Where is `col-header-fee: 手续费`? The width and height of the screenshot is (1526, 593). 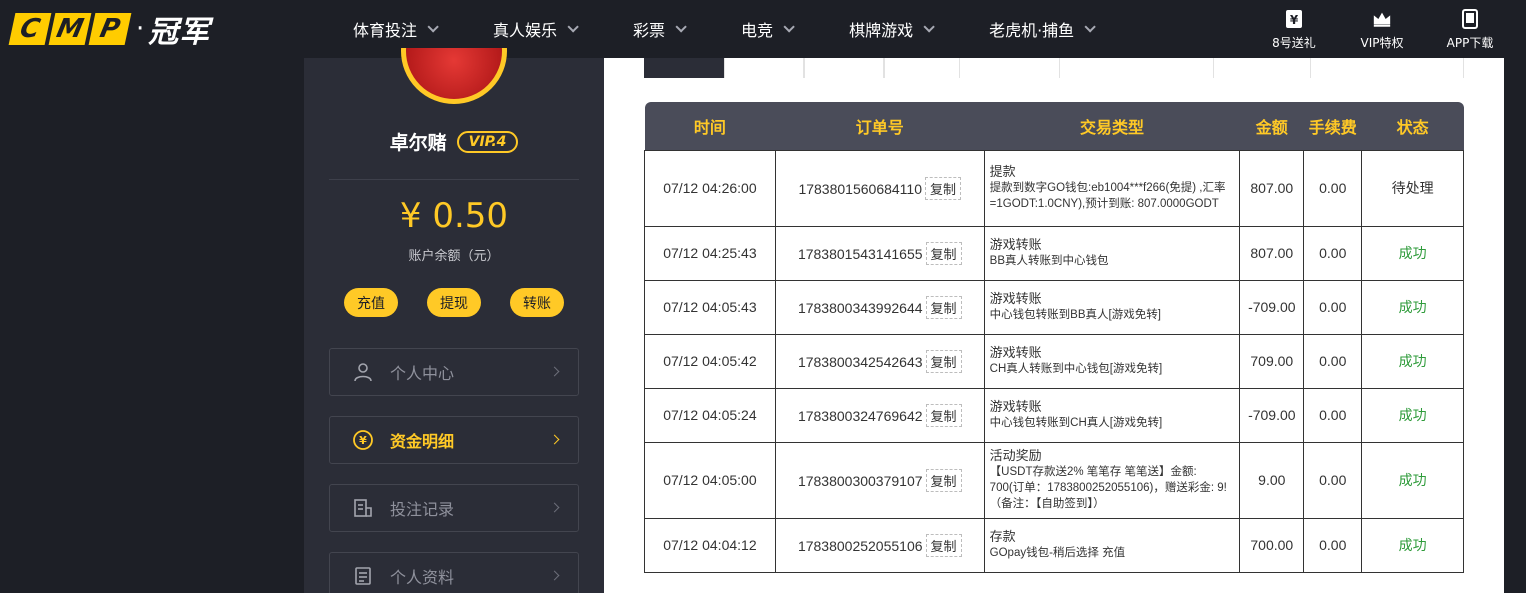
col-header-fee: 手续费 is located at coordinates (1332, 128).